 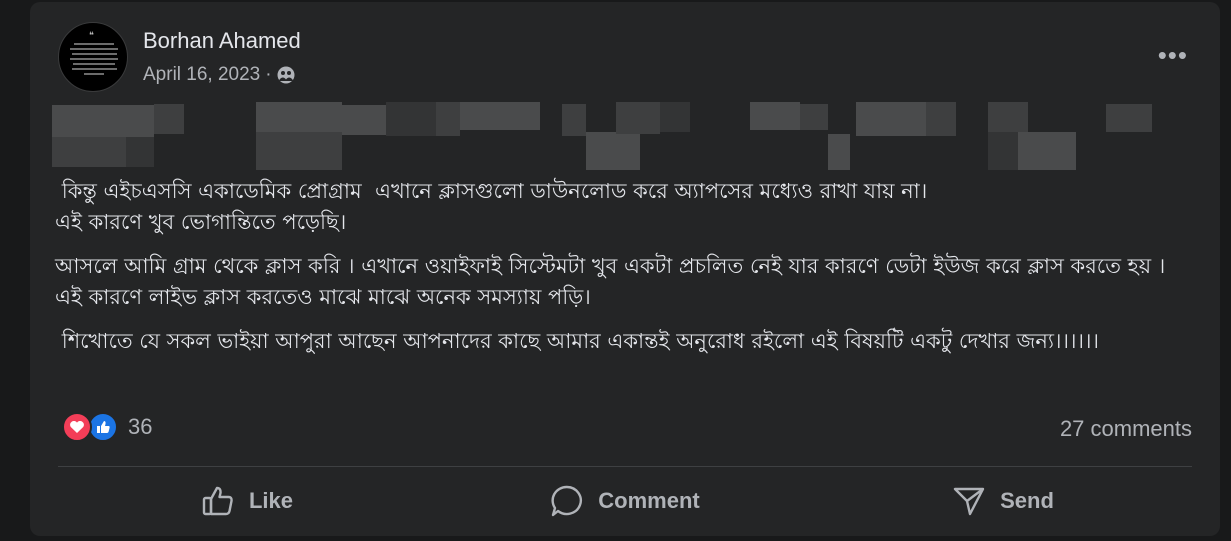 What do you see at coordinates (601, 137) in the screenshot?
I see `blurred-content` at bounding box center [601, 137].